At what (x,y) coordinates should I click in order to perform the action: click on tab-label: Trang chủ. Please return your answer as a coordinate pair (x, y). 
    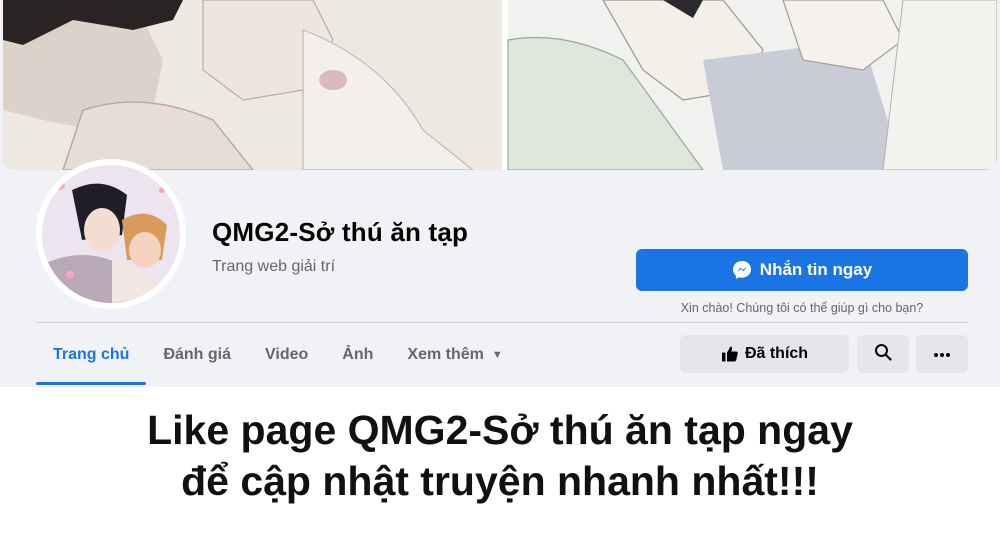
    Looking at the image, I should click on (91, 354).